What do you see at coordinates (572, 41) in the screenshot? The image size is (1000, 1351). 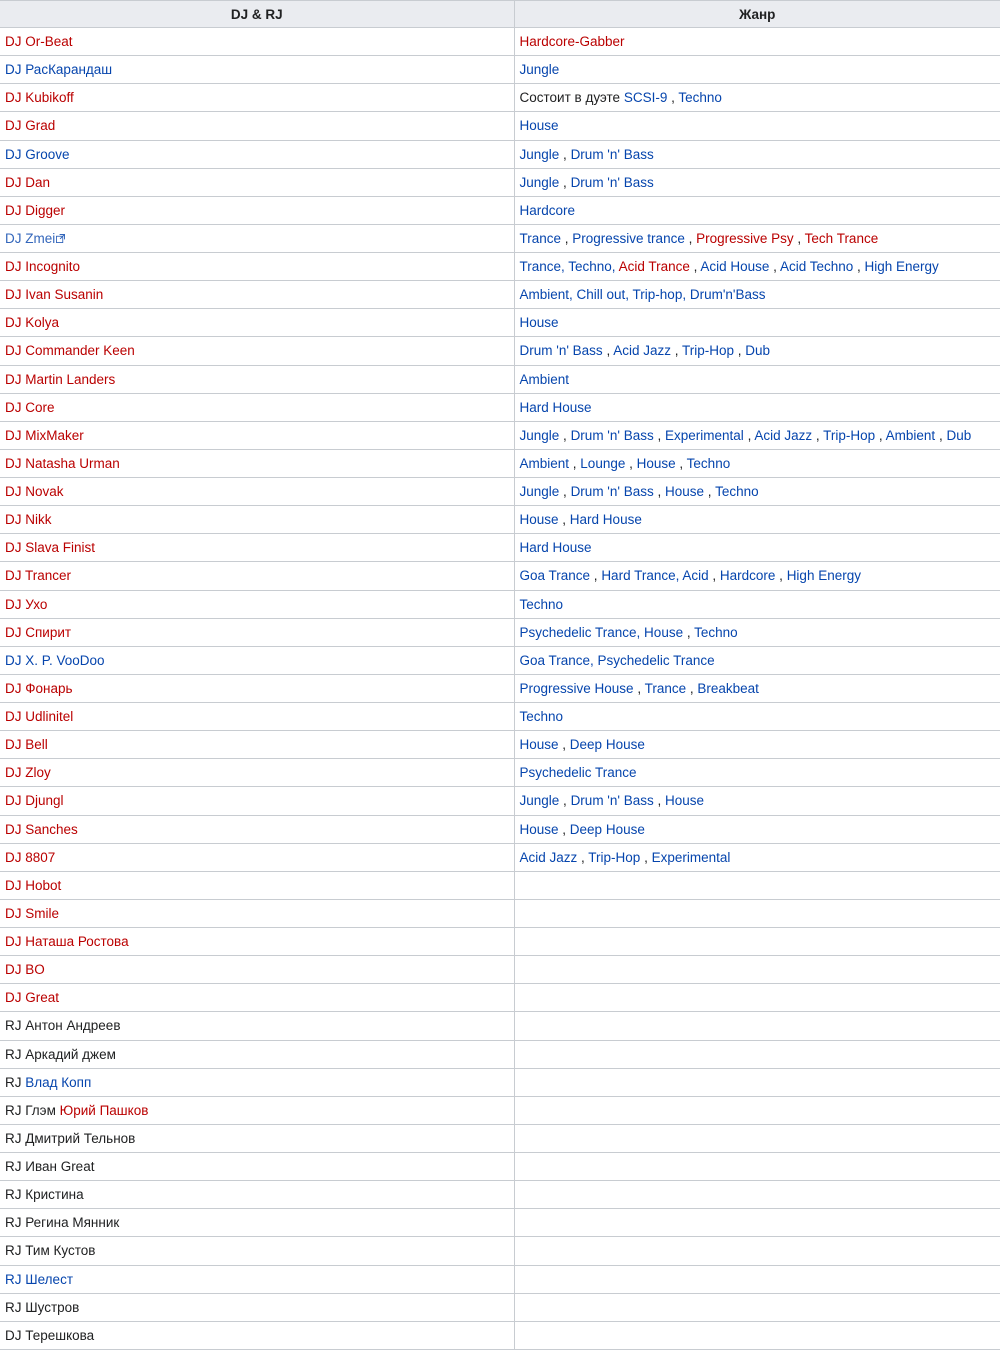 I see `genre-link: Hardcore-Gabber` at bounding box center [572, 41].